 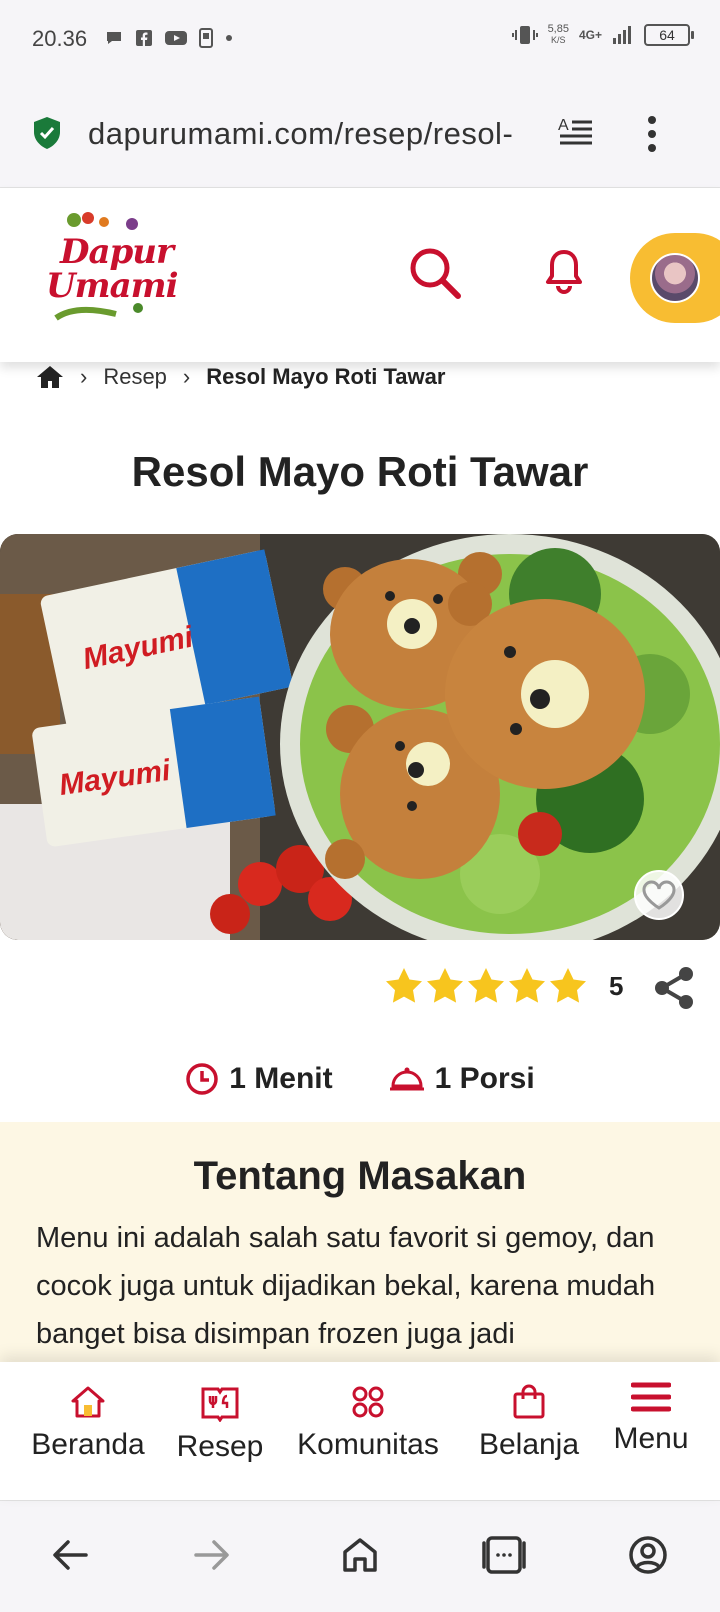 What do you see at coordinates (368, 1444) in the screenshot?
I see `nav-label: Komunitas` at bounding box center [368, 1444].